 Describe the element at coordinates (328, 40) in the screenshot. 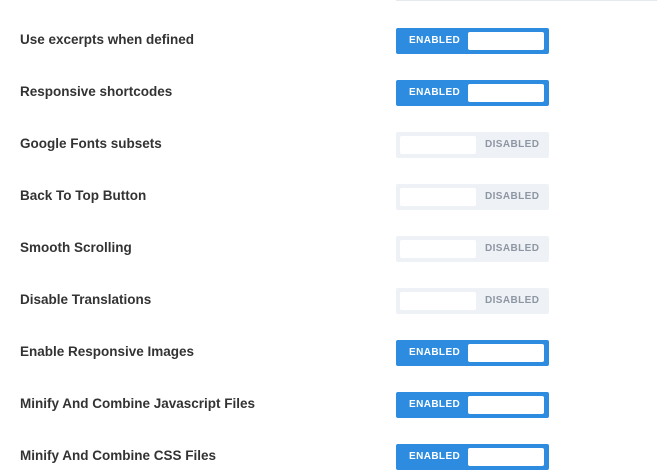

I see `setting-row-use-excerpts: Use excerpts when defined ENABLED` at that location.